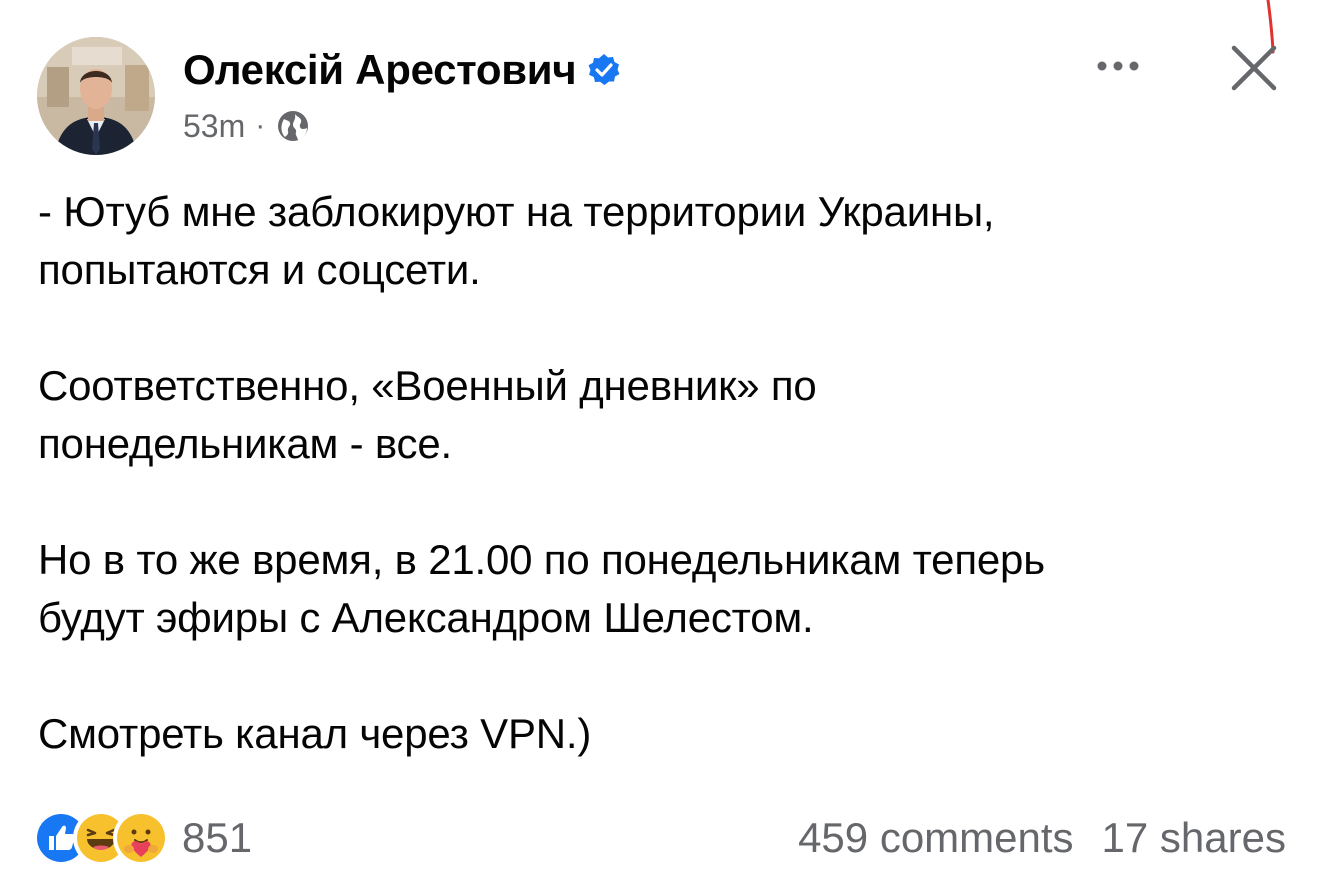 This screenshot has width=1320, height=890. What do you see at coordinates (1254, 68) in the screenshot?
I see `close-icon` at bounding box center [1254, 68].